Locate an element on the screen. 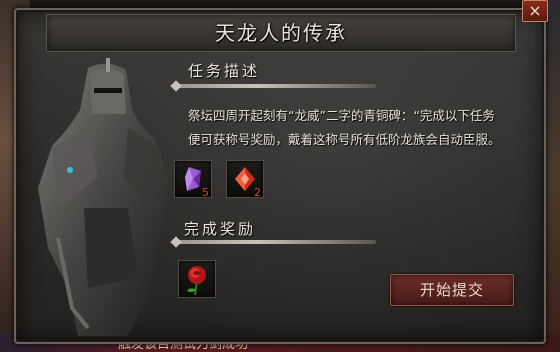 The width and height of the screenshot is (560, 352). task-description-line2: 便可获称号奖励，戴着这称号所有低阶龙族会自动臣服。 is located at coordinates (344, 139).